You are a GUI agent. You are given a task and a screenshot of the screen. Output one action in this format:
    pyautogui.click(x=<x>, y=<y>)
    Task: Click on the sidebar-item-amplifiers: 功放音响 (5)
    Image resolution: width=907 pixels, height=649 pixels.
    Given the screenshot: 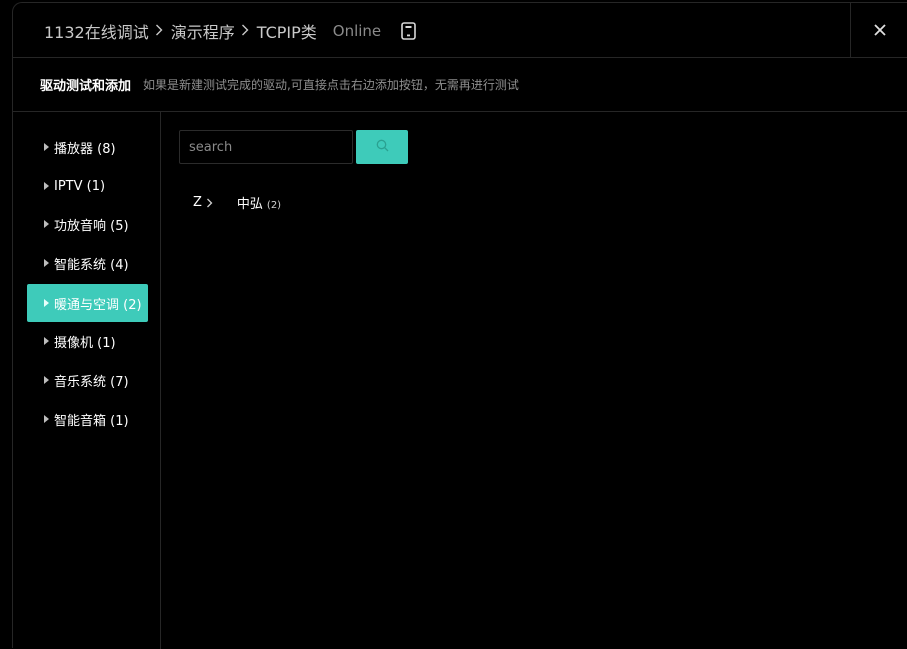 What is the action you would take?
    pyautogui.click(x=87, y=224)
    